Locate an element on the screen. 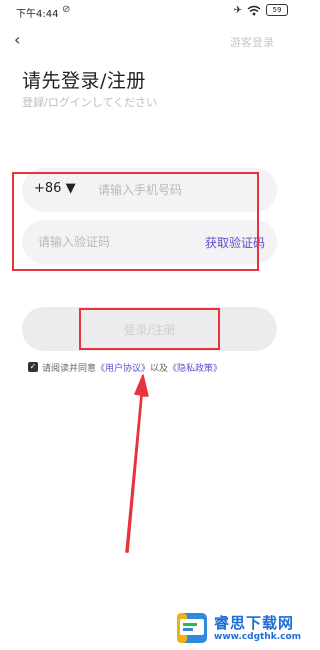 This screenshot has height=650, width=320. watermark: 睿思下载网 www.cdgthk.com is located at coordinates (239, 630).